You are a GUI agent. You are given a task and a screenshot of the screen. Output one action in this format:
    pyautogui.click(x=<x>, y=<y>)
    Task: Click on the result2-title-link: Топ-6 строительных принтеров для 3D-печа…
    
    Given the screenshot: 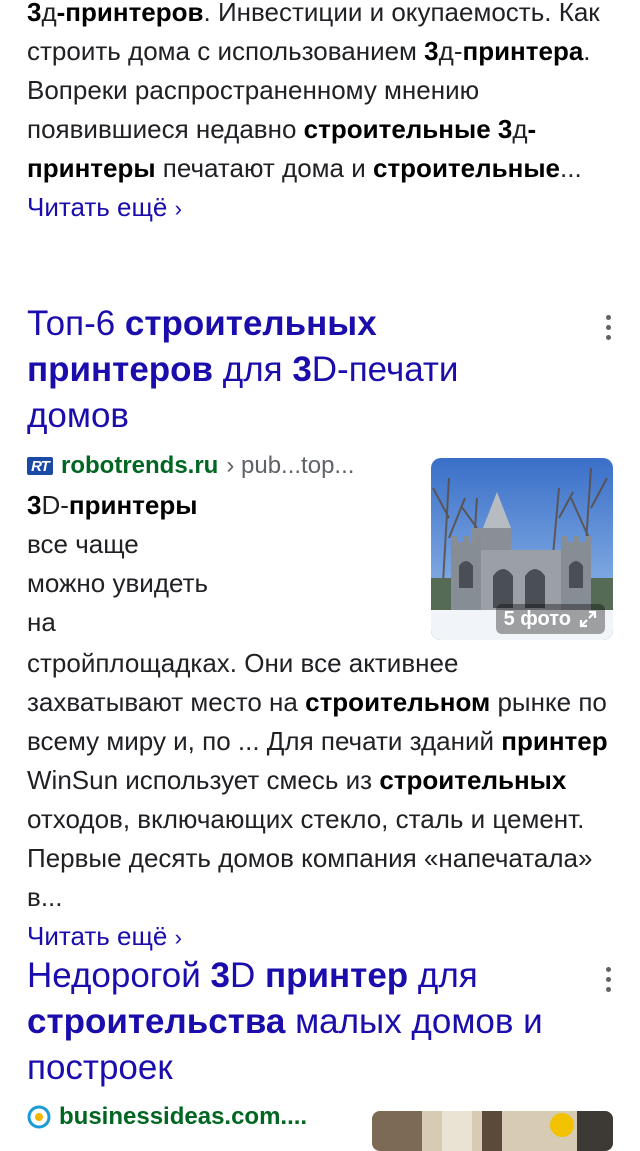 What is the action you would take?
    pyautogui.click(x=297, y=370)
    